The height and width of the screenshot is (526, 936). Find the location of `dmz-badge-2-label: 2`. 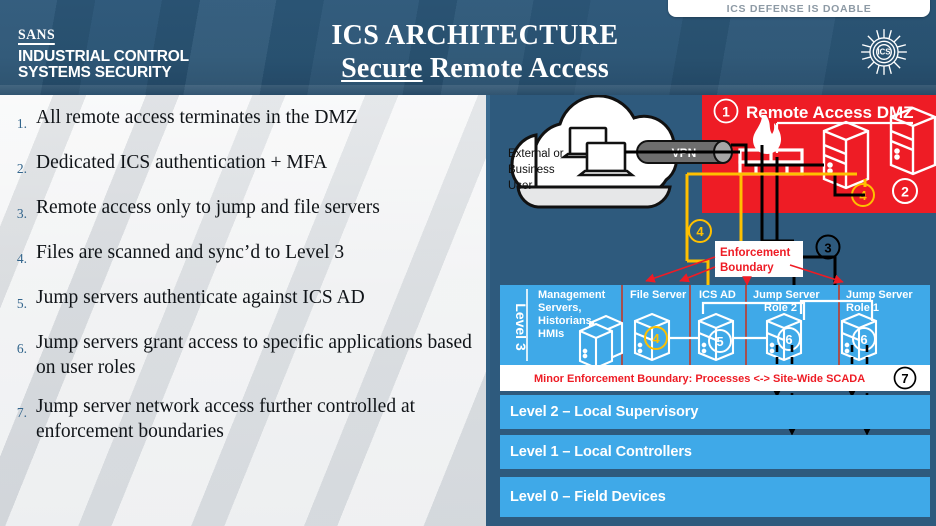

dmz-badge-2-label: 2 is located at coordinates (905, 192).